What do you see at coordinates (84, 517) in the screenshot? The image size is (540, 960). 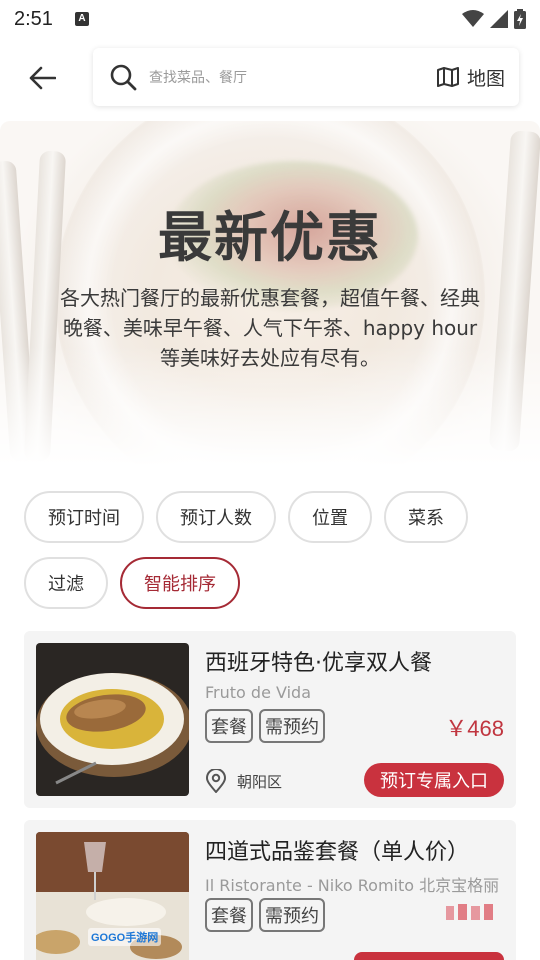 I see `filter-booking-time: 预订时间` at bounding box center [84, 517].